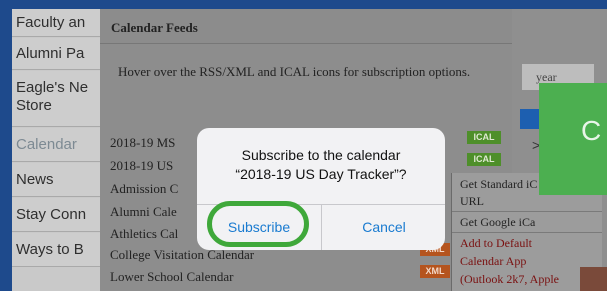  Describe the element at coordinates (52, 87) in the screenshot. I see `sidebar-item-label: Eagle's Ne` at that location.